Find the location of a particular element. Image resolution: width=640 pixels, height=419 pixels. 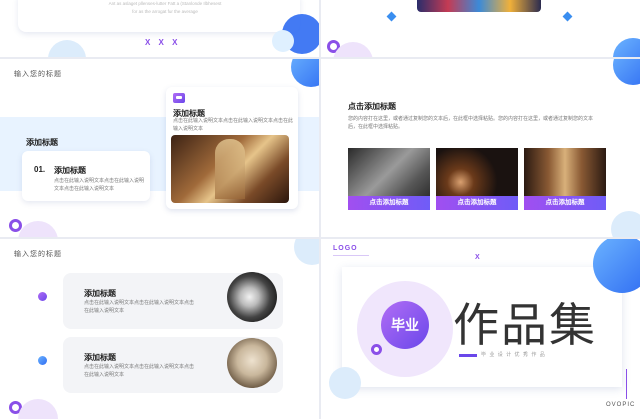

card-body: 点击在此输入说明文本点击在此输入说明文本点击在此输入说明文本 is located at coordinates (233, 125).